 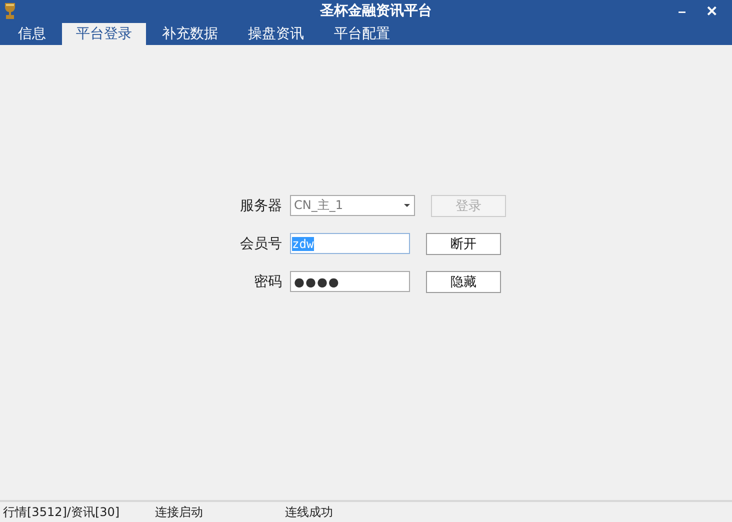 I want to click on tab: 平台配置, so click(x=362, y=33).